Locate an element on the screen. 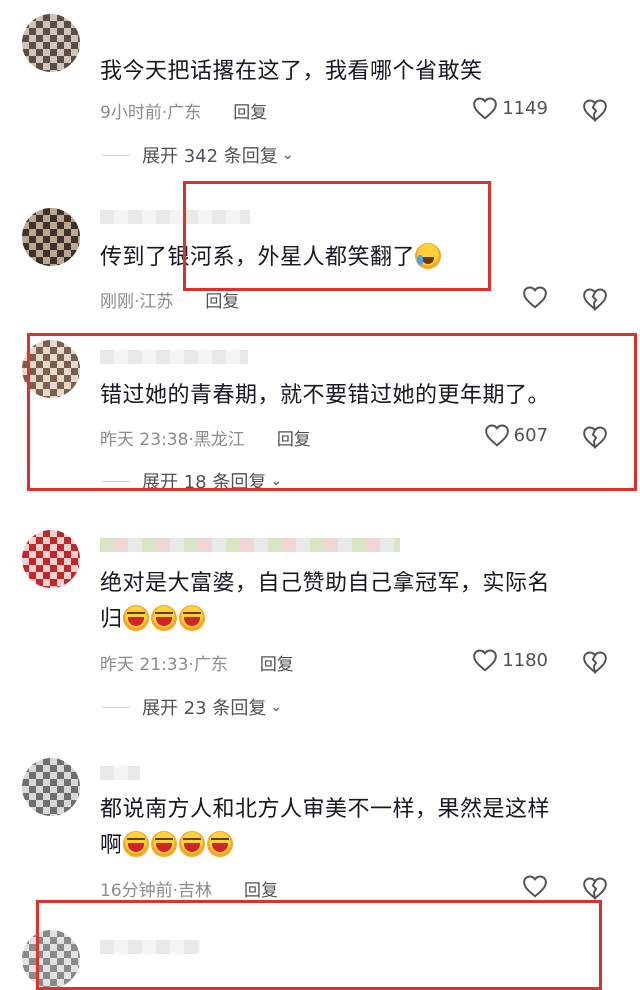 The height and width of the screenshot is (990, 640). comment-text-line: 都说南方人和北方人审美不一样，果然是这样 is located at coordinates (325, 809).